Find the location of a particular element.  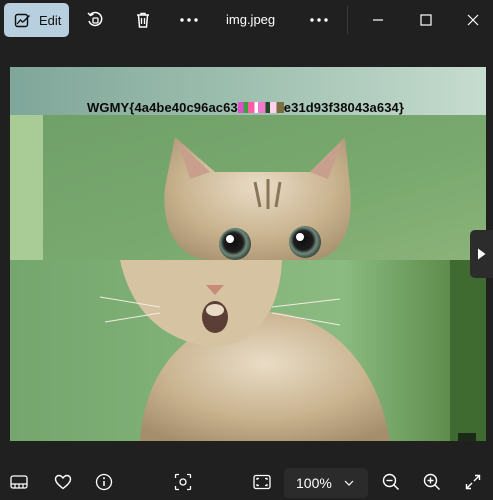

fit-screen-icon is located at coordinates (262, 482).